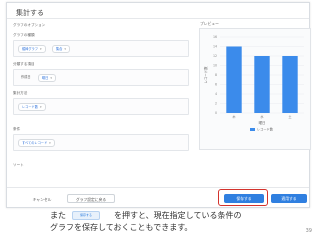 The width and height of the screenshot is (320, 240). I want to click on options-heading: グラフのオプション, so click(29, 25).